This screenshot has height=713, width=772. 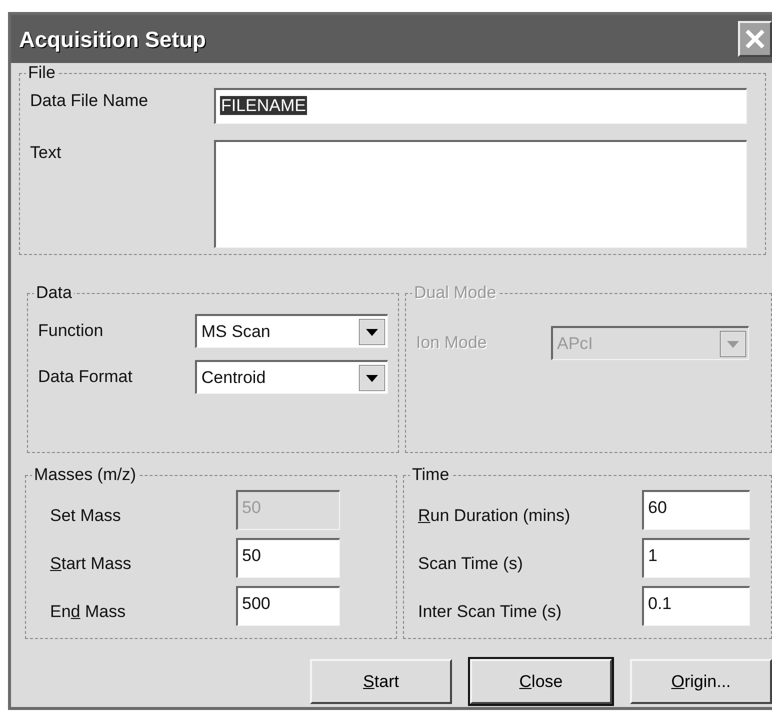 What do you see at coordinates (71, 331) in the screenshot?
I see `field-label: Function` at bounding box center [71, 331].